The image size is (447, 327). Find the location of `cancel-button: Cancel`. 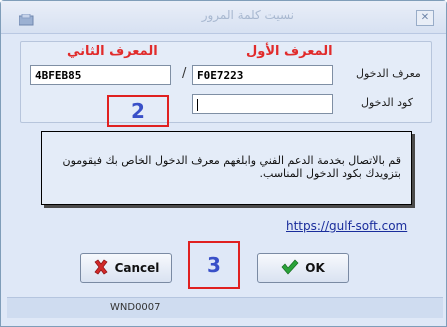

cancel-button: Cancel is located at coordinates (126, 268).